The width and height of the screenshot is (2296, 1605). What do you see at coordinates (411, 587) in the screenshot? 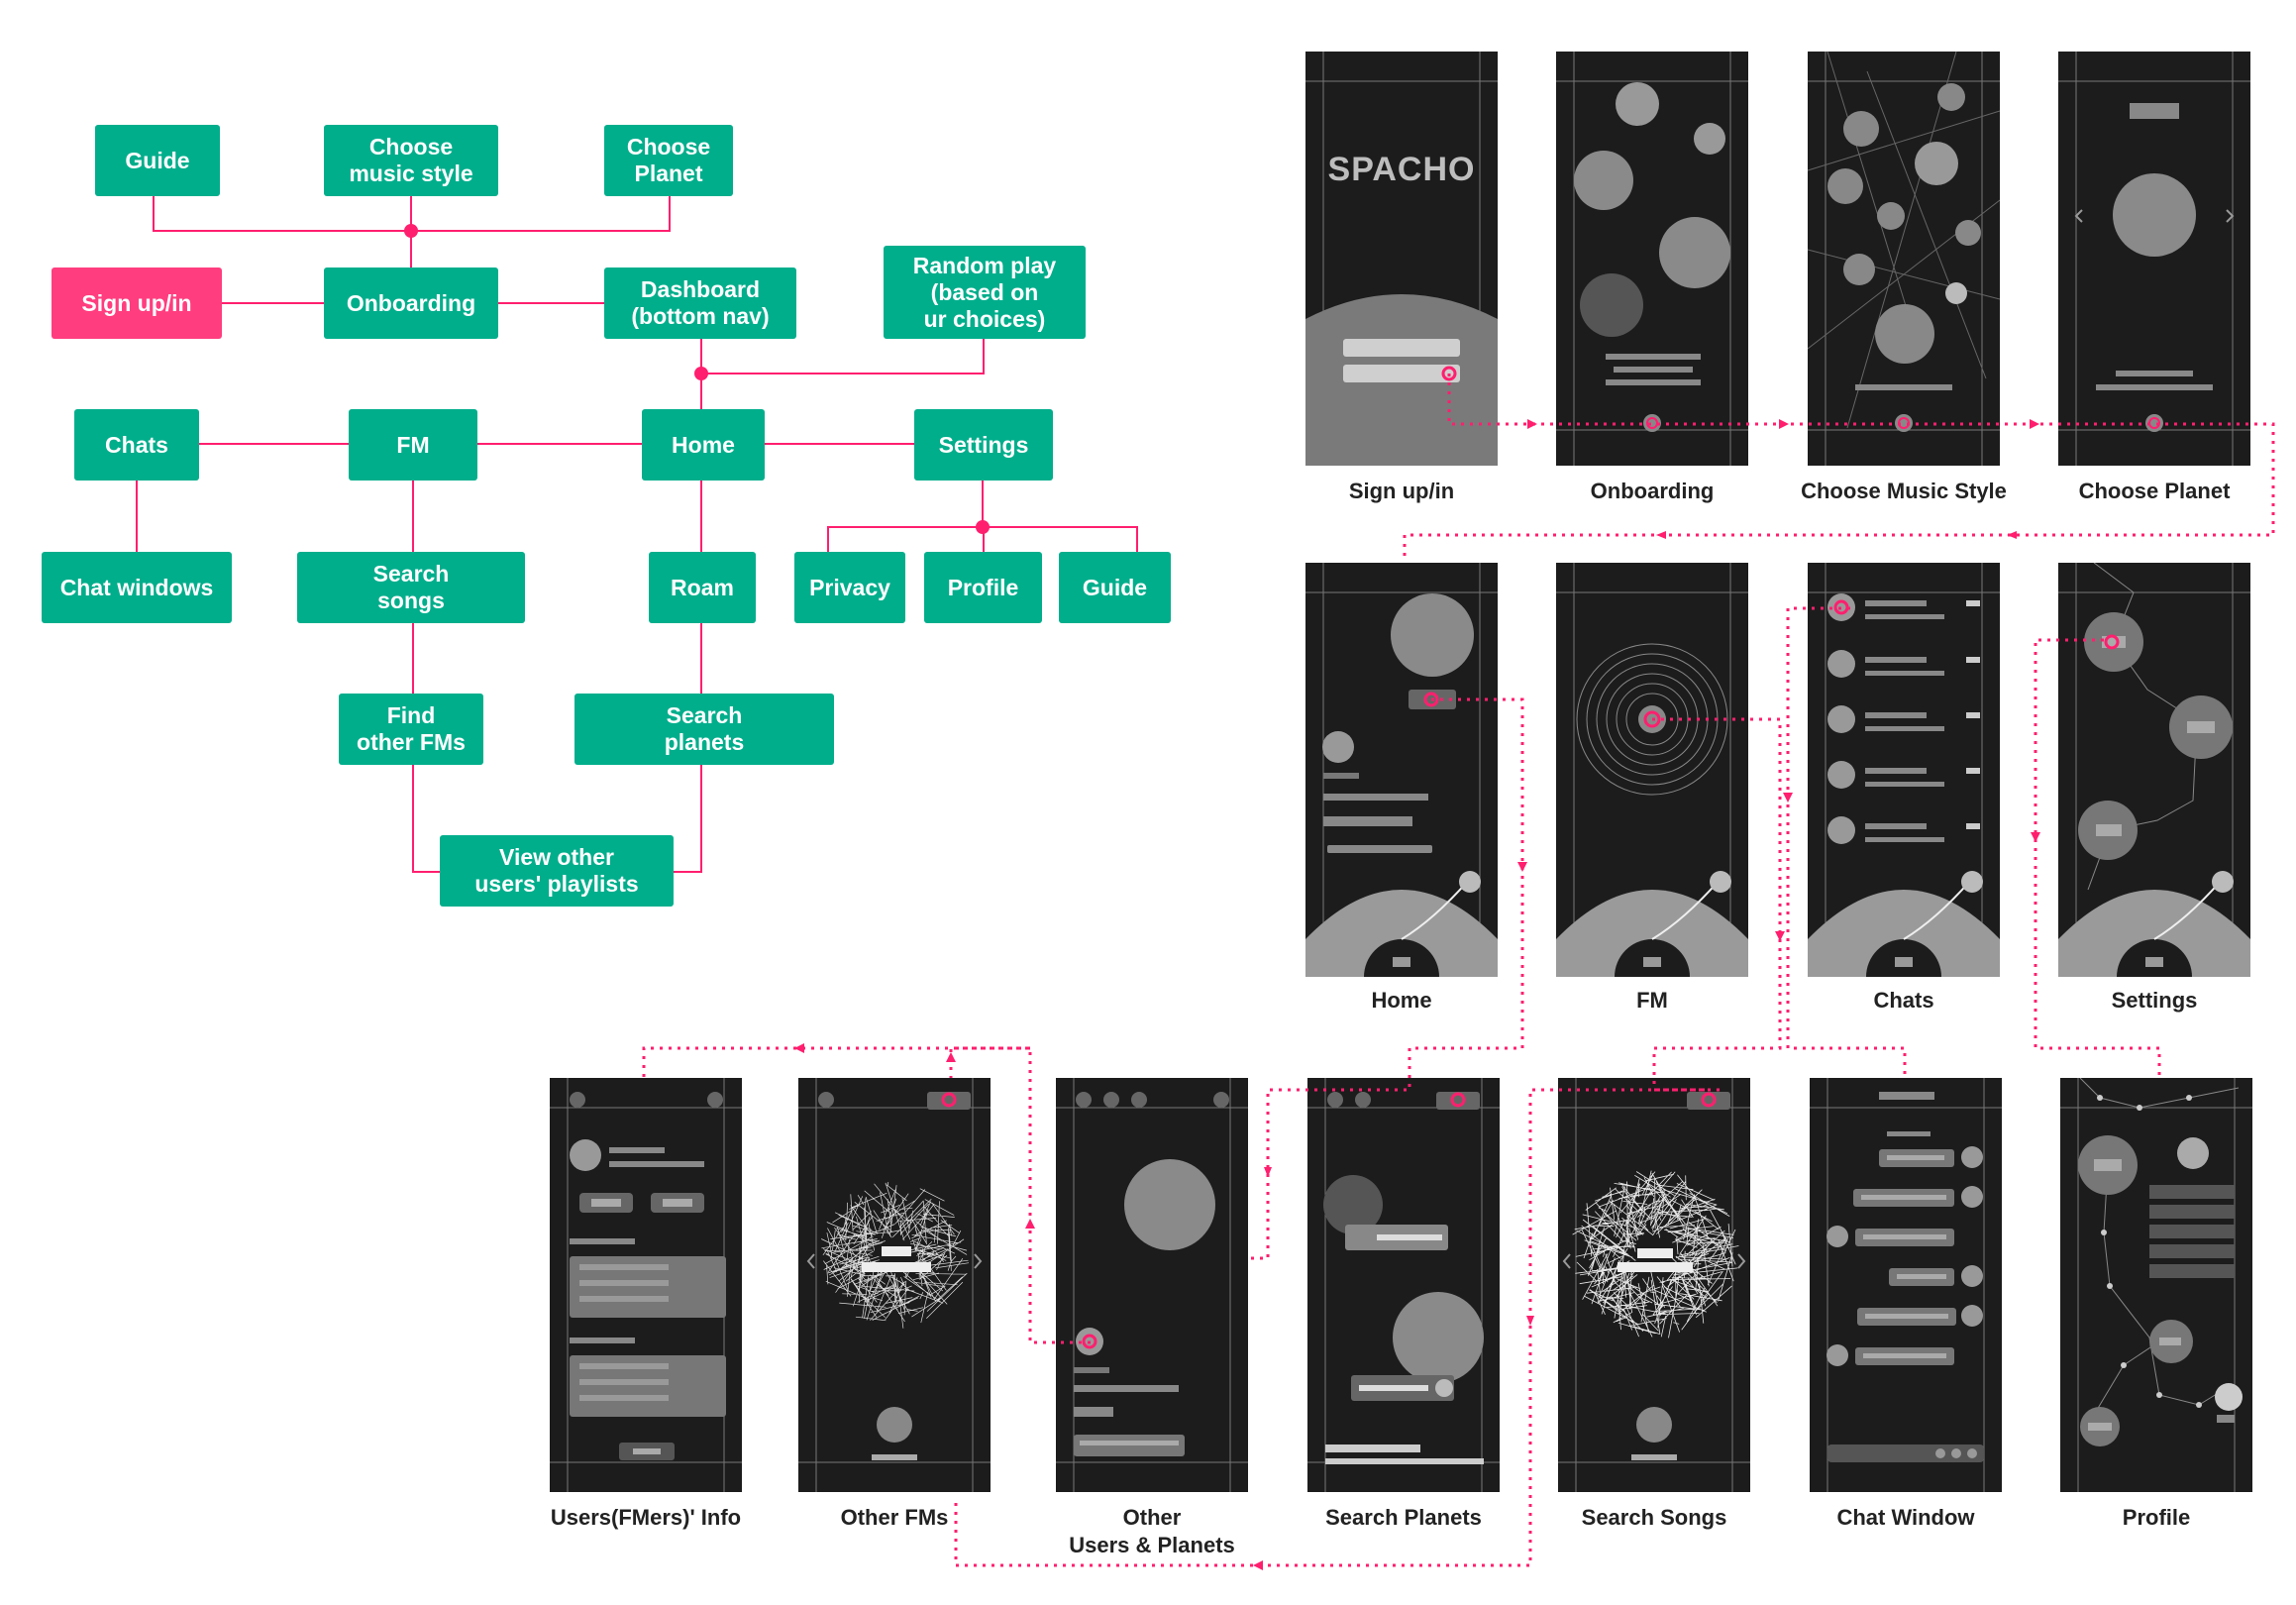
I see `node-search-songs: Search songs` at bounding box center [411, 587].